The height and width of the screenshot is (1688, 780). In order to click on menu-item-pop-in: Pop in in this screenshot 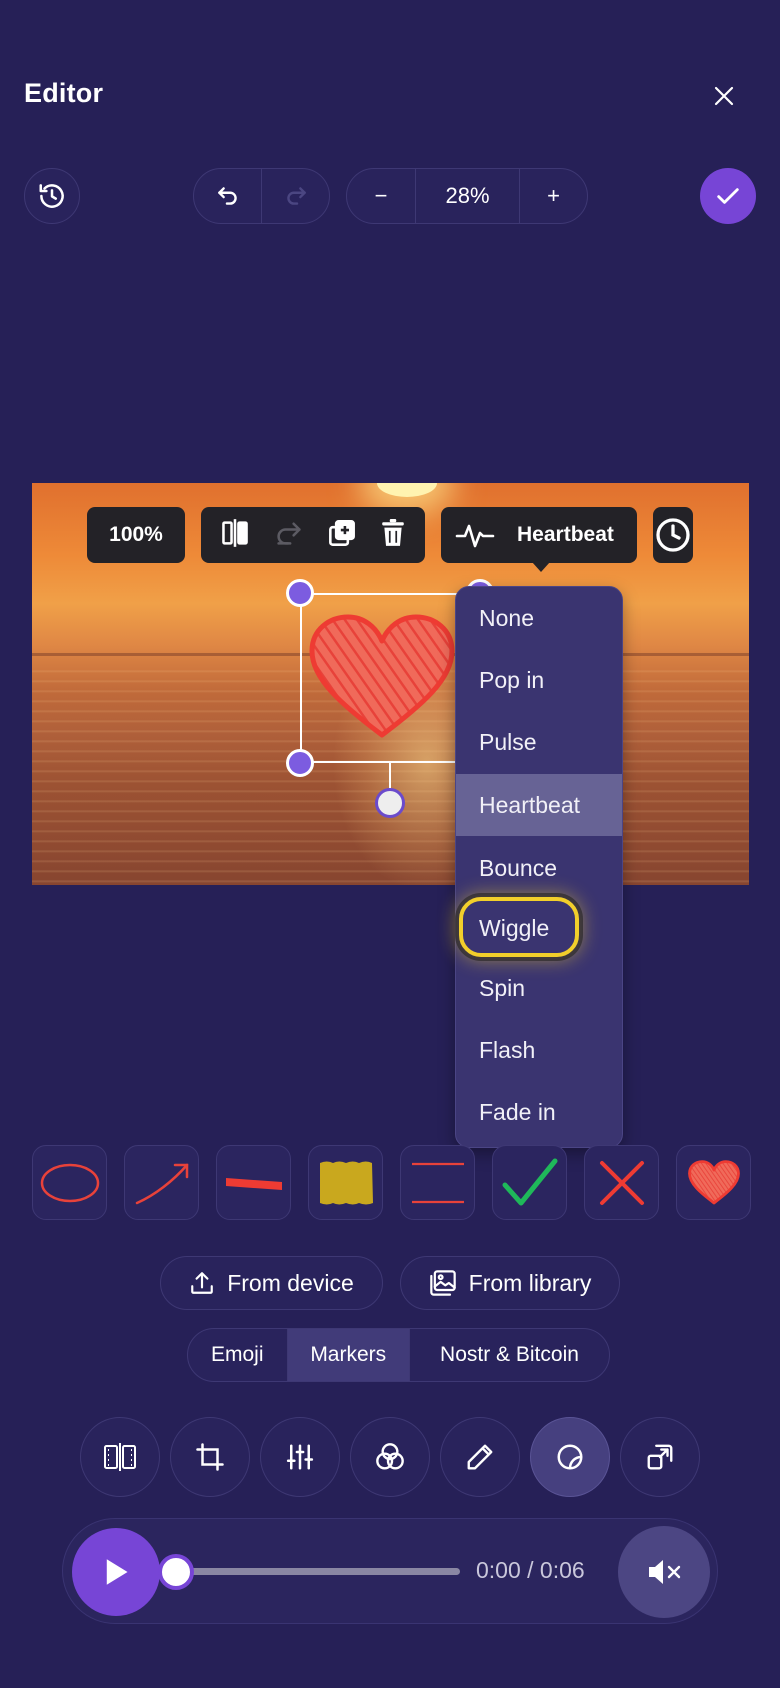, I will do `click(539, 680)`.